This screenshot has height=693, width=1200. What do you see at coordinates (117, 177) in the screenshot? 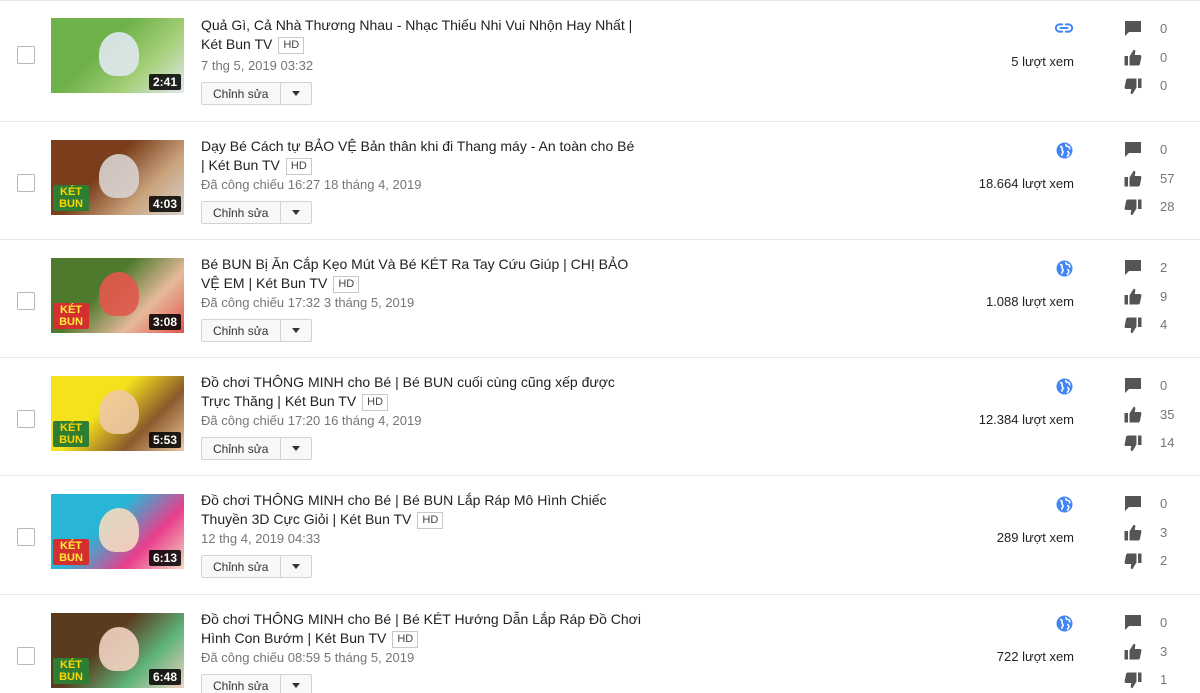
I see `video-thumbnail: KÉT BUN 4:03` at bounding box center [117, 177].